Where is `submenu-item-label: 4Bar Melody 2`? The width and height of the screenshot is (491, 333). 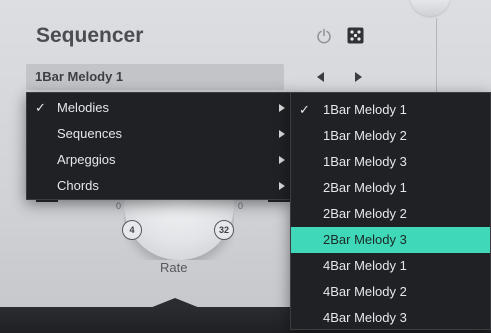
submenu-item-label: 4Bar Melody 2 is located at coordinates (365, 291).